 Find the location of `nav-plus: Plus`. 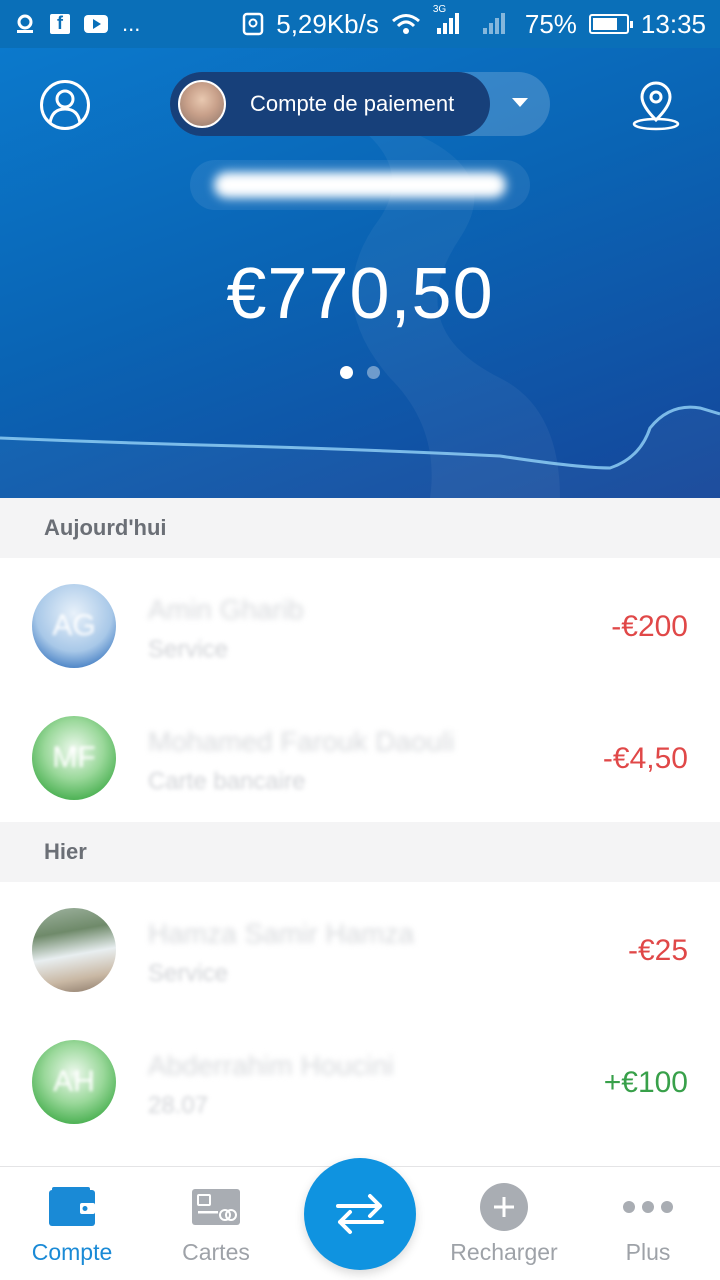

nav-plus: Plus is located at coordinates (648, 1223).